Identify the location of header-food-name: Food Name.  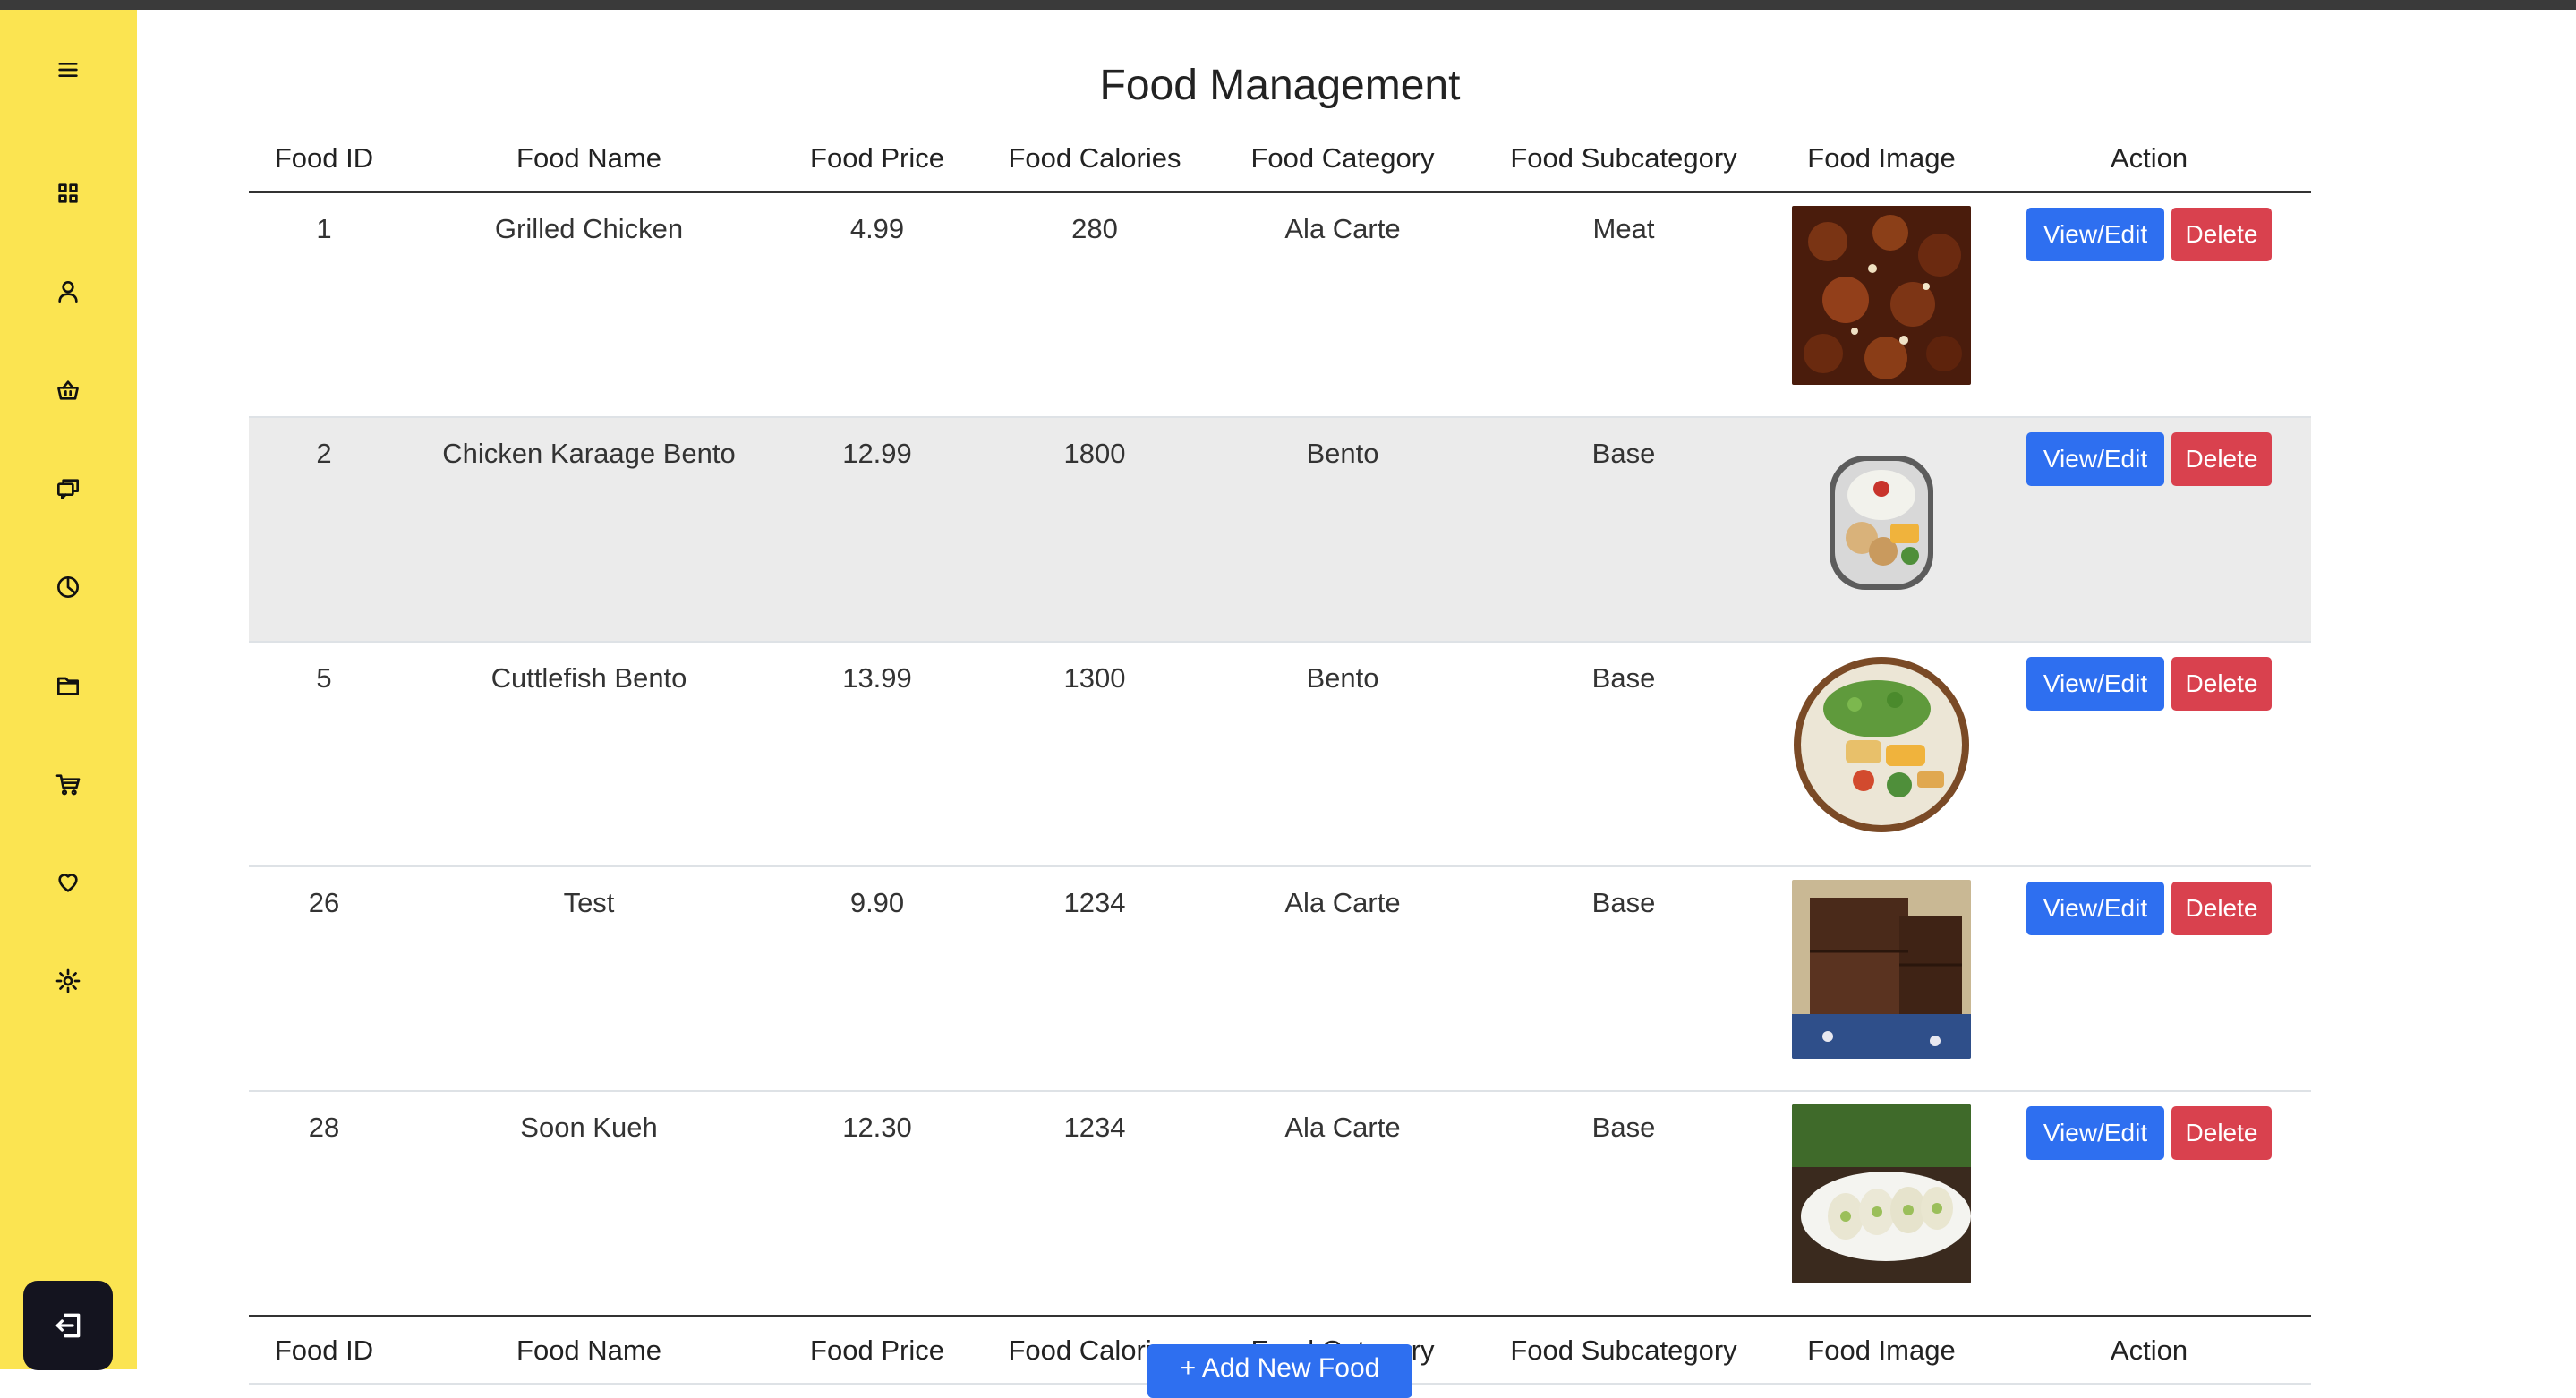
(589, 159).